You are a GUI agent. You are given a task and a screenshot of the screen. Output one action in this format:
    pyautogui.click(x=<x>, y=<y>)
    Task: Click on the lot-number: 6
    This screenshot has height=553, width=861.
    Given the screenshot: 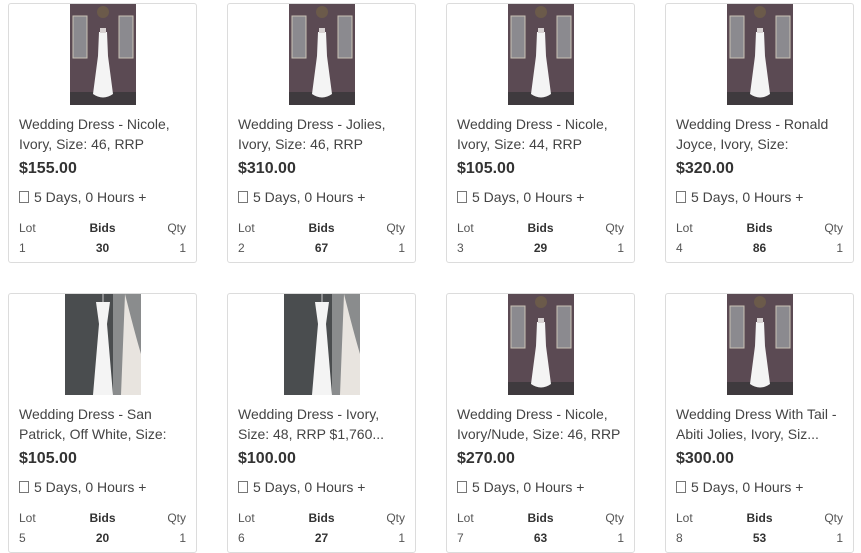 What is the action you would take?
    pyautogui.click(x=241, y=538)
    